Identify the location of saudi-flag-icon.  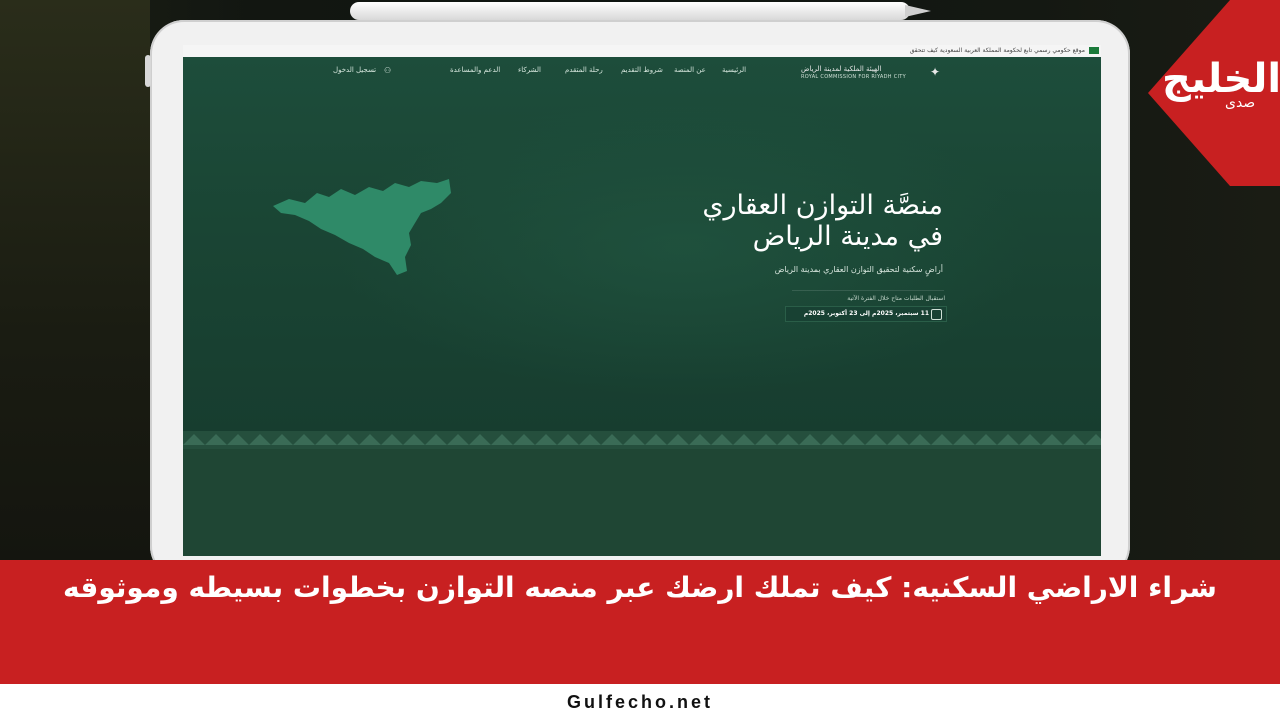
(1094, 50).